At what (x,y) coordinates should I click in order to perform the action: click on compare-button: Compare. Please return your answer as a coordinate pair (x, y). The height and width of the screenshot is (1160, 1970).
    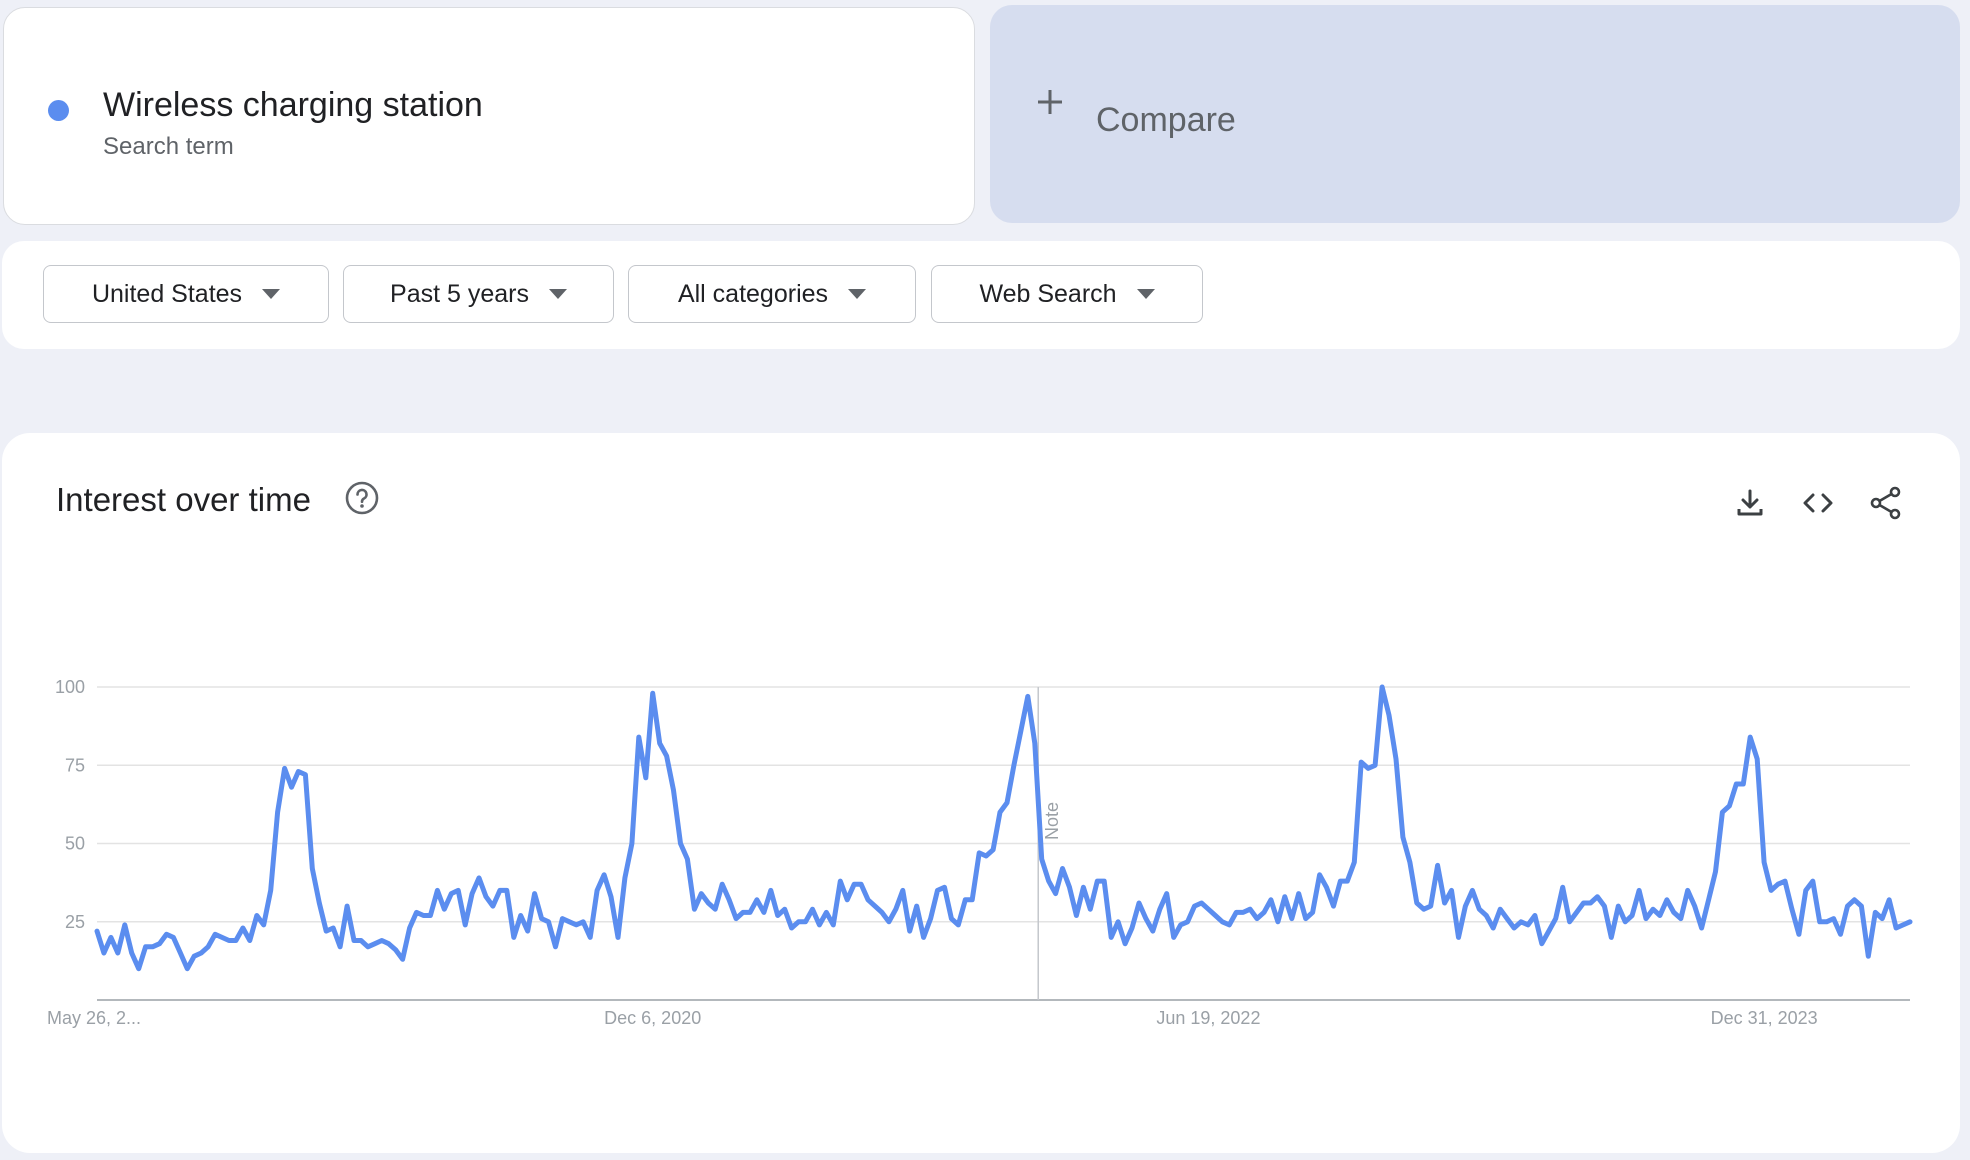
    Looking at the image, I should click on (1475, 114).